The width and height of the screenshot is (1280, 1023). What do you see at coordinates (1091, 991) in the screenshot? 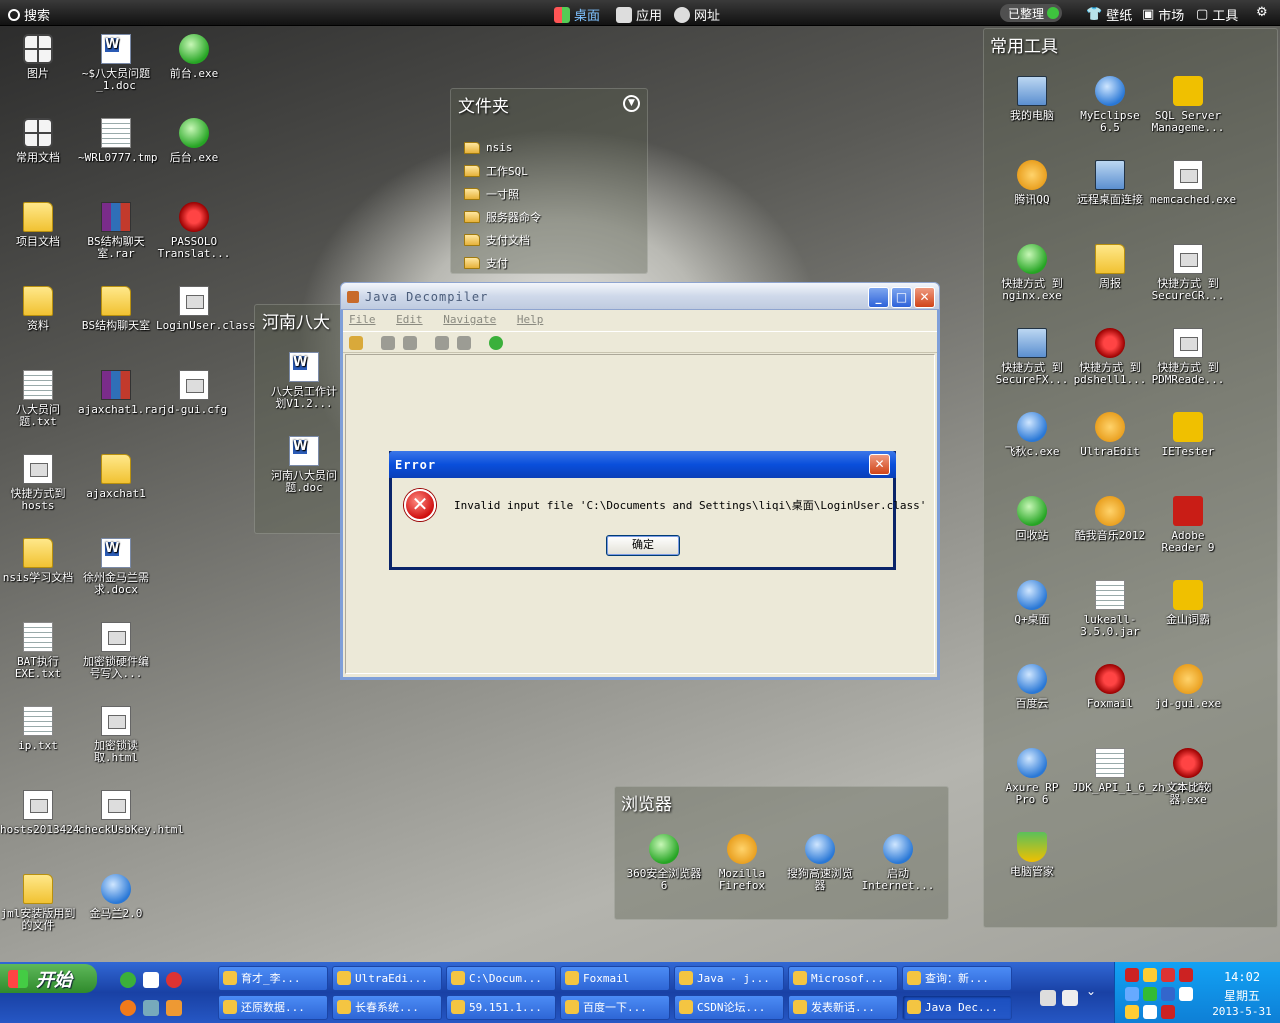
I see `chevron-down-icon: ⌄` at bounding box center [1091, 991].